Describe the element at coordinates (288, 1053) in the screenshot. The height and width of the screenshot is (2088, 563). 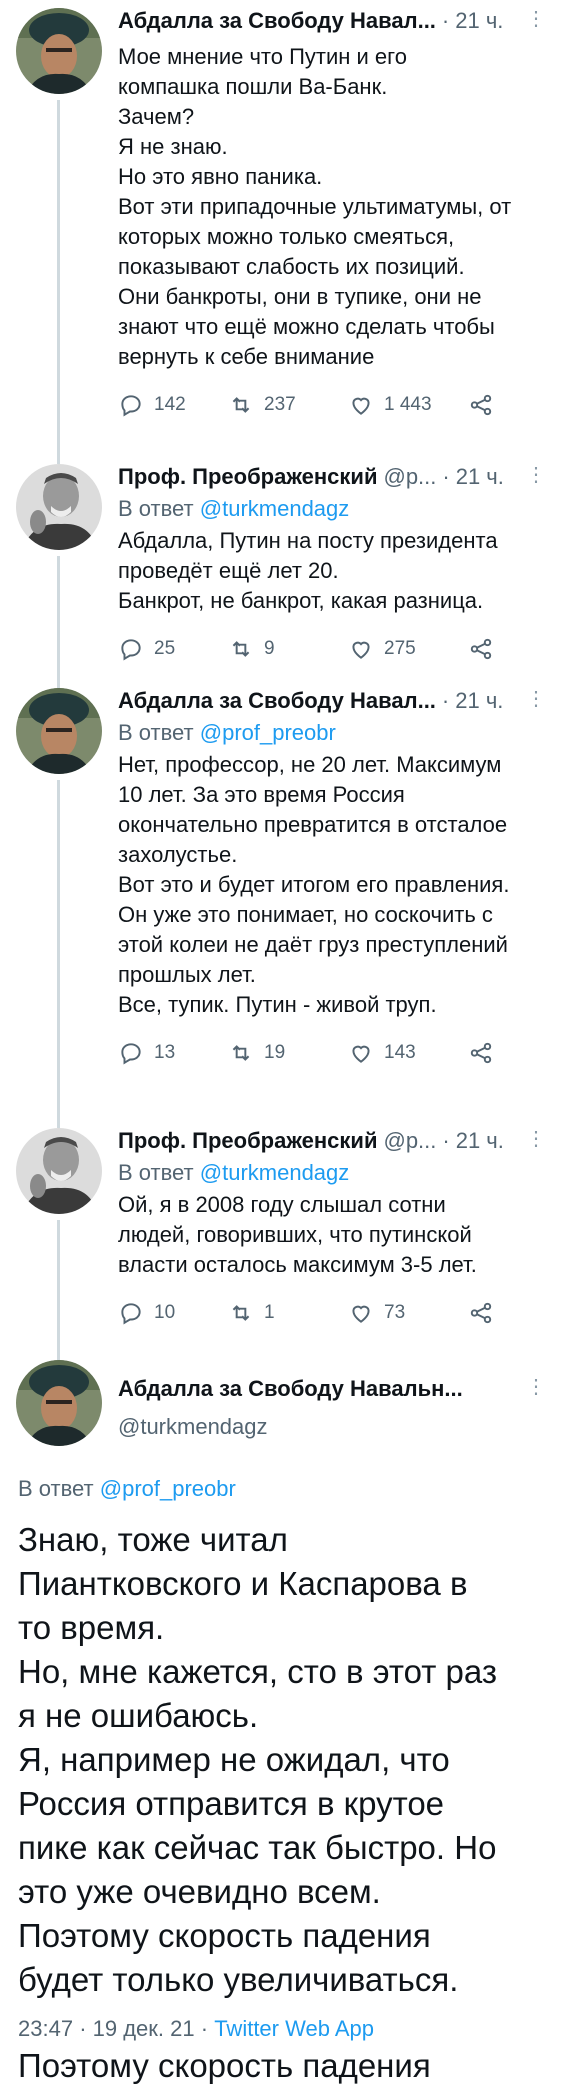
I see `retweet-button: 19` at that location.